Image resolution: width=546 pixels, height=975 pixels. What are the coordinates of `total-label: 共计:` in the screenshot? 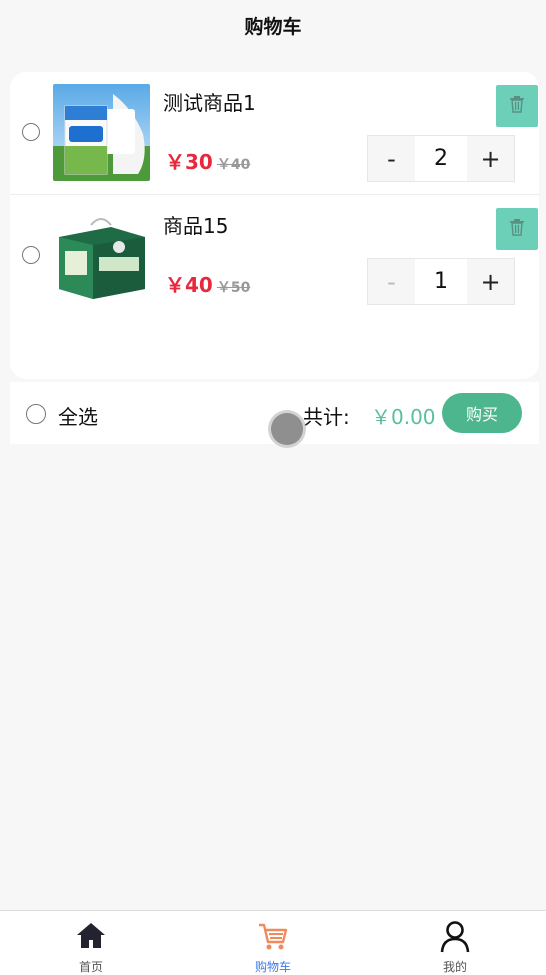 It's located at (326, 417).